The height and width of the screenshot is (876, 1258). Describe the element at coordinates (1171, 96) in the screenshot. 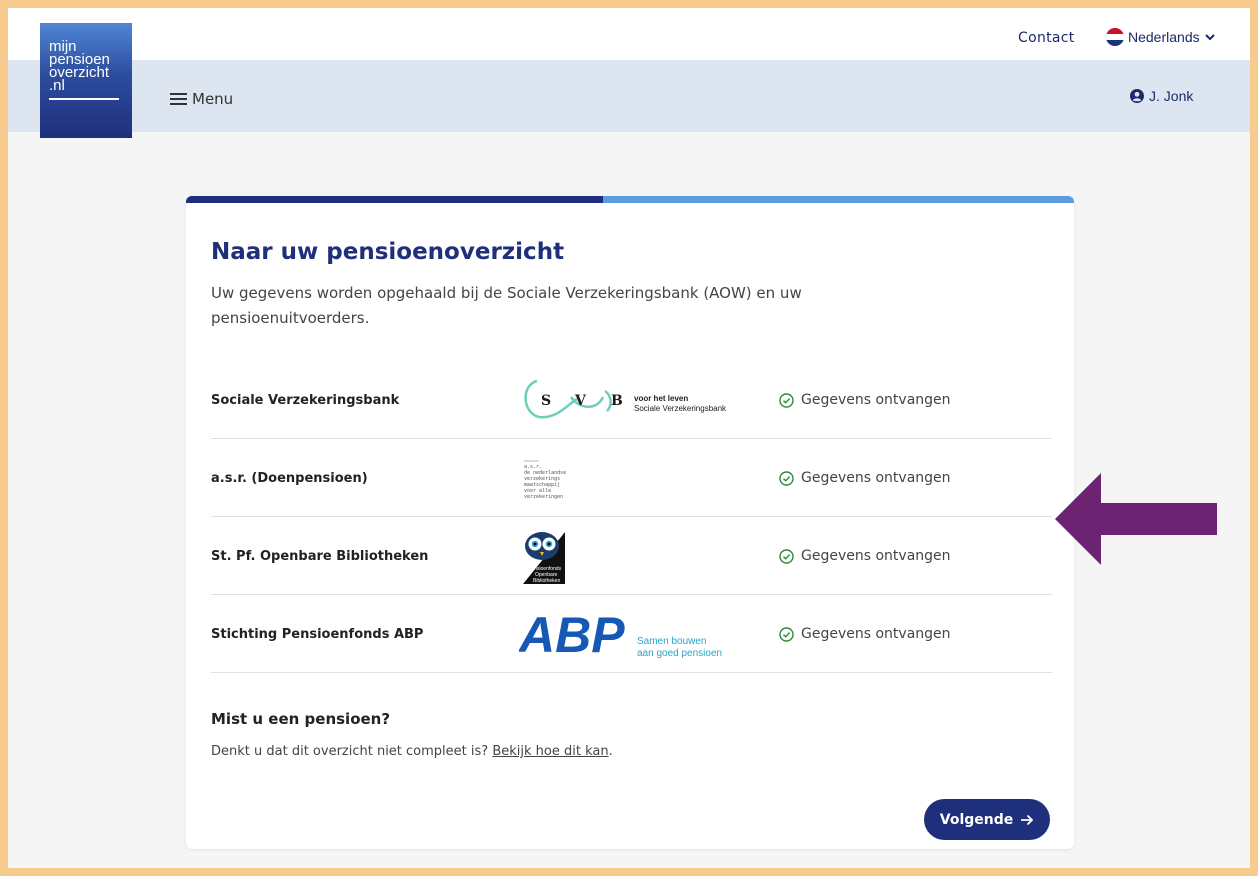

I see `user-name: J. Jonk` at that location.